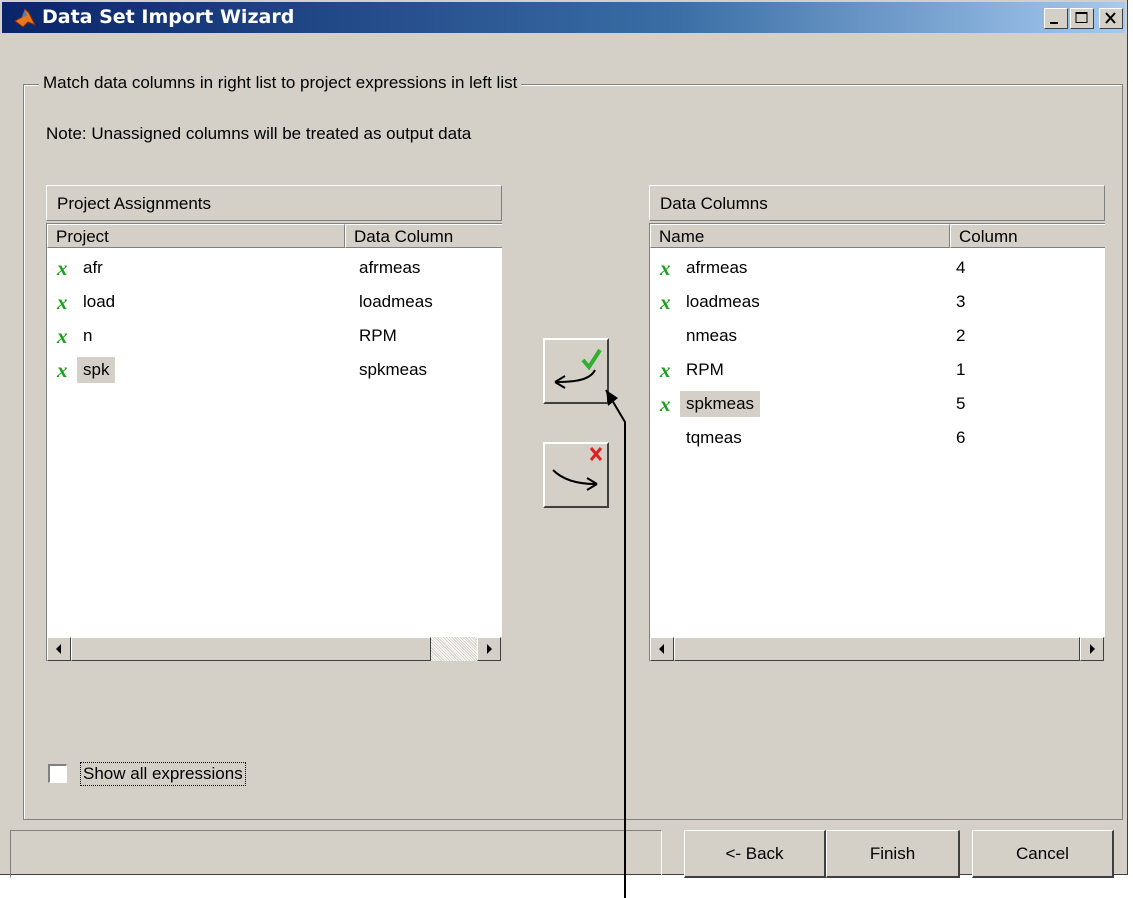  I want to click on column-number: 1, so click(961, 369).